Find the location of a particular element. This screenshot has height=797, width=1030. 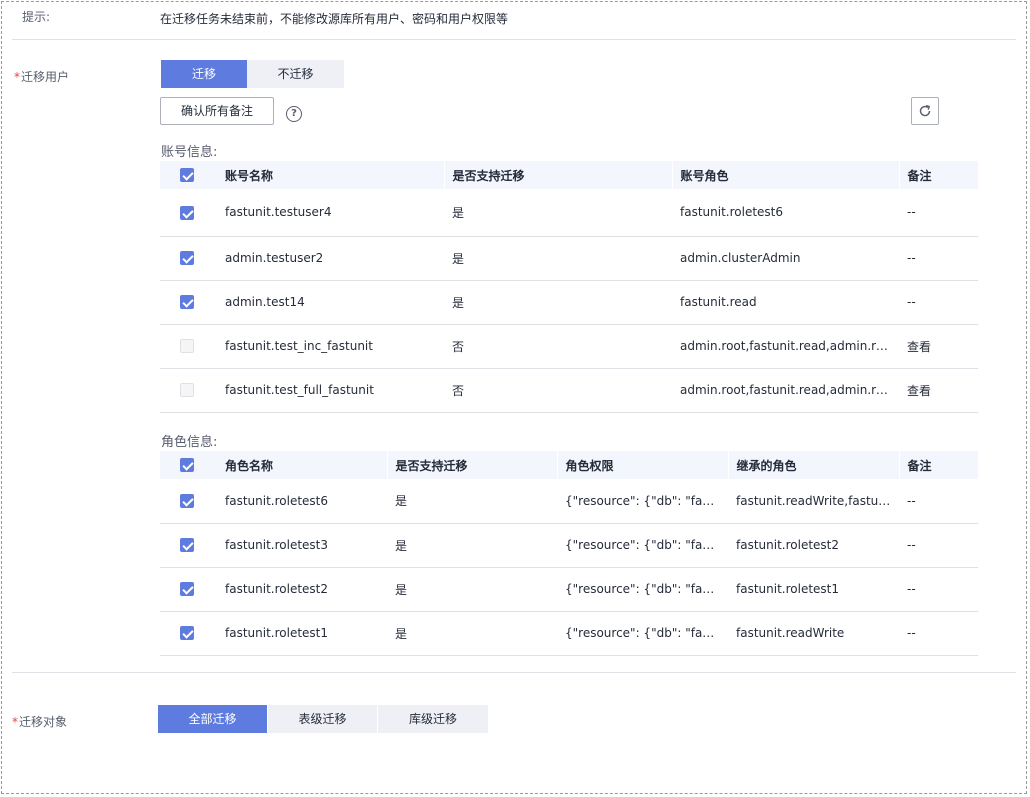

table-row: fastunit.testuser4 是 fastunit.roletest6 -- is located at coordinates (569, 213).